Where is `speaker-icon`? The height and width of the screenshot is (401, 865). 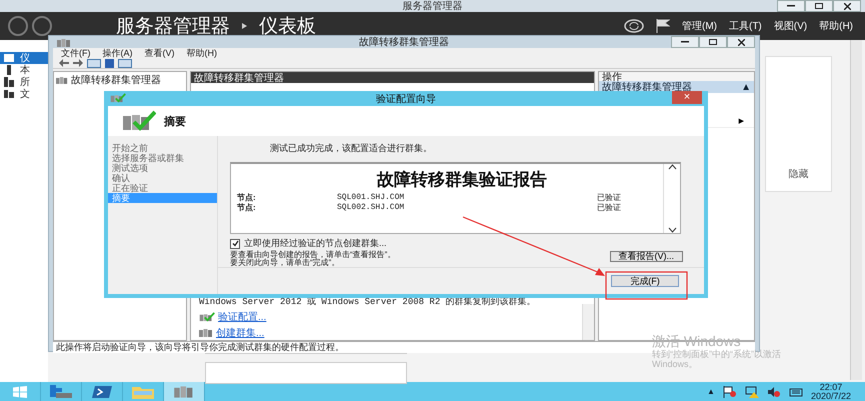 speaker-icon is located at coordinates (773, 392).